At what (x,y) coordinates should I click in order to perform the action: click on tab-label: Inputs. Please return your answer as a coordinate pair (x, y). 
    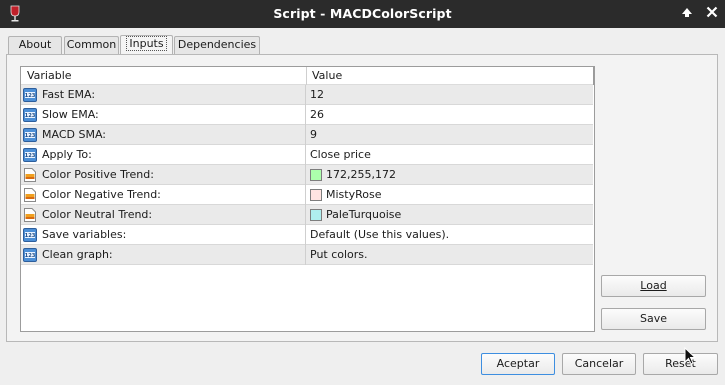
    Looking at the image, I should click on (146, 43).